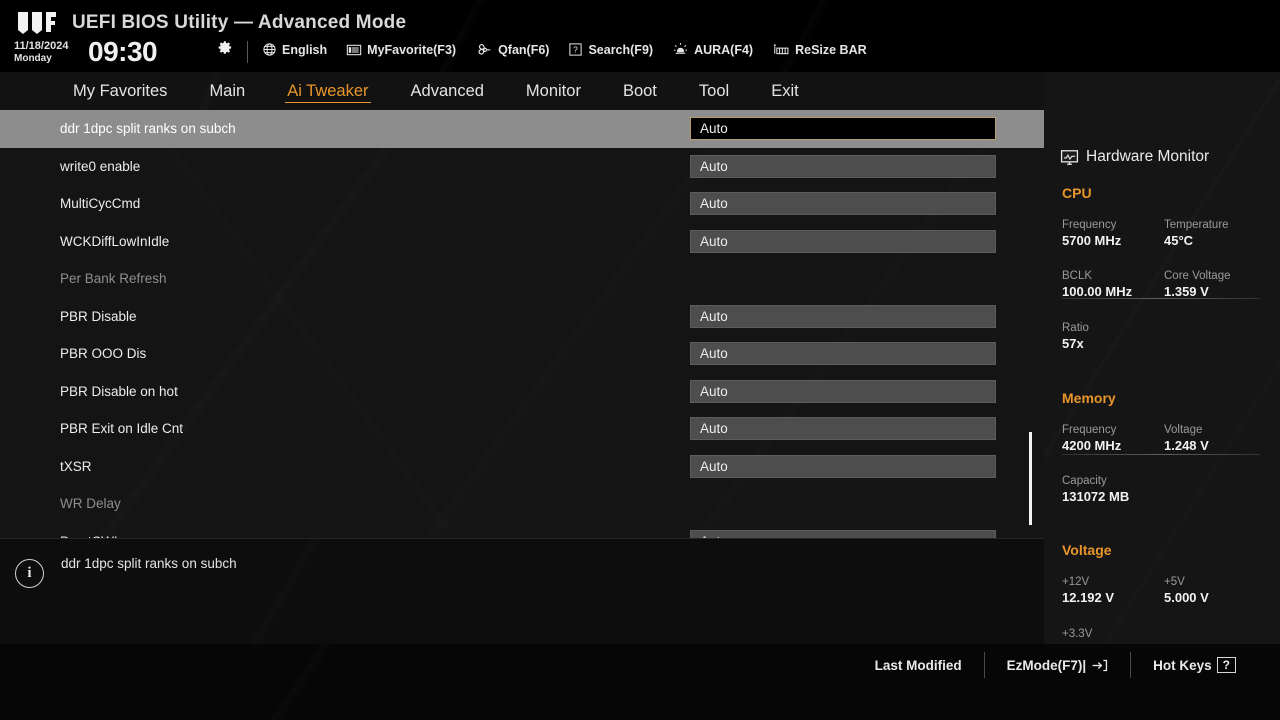 Image resolution: width=1280 pixels, height=720 pixels. I want to click on setting-label: MultiCycCmd, so click(100, 204).